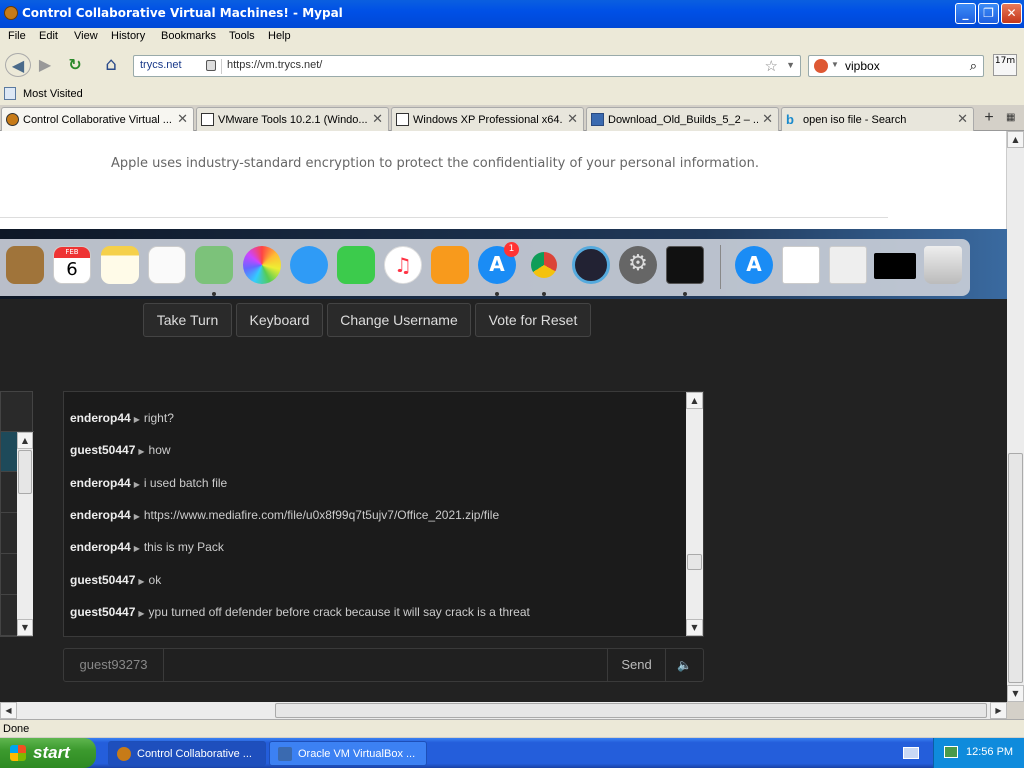 Image resolution: width=1024 pixels, height=768 pixels. What do you see at coordinates (262, 265) in the screenshot?
I see `photos-icon` at bounding box center [262, 265].